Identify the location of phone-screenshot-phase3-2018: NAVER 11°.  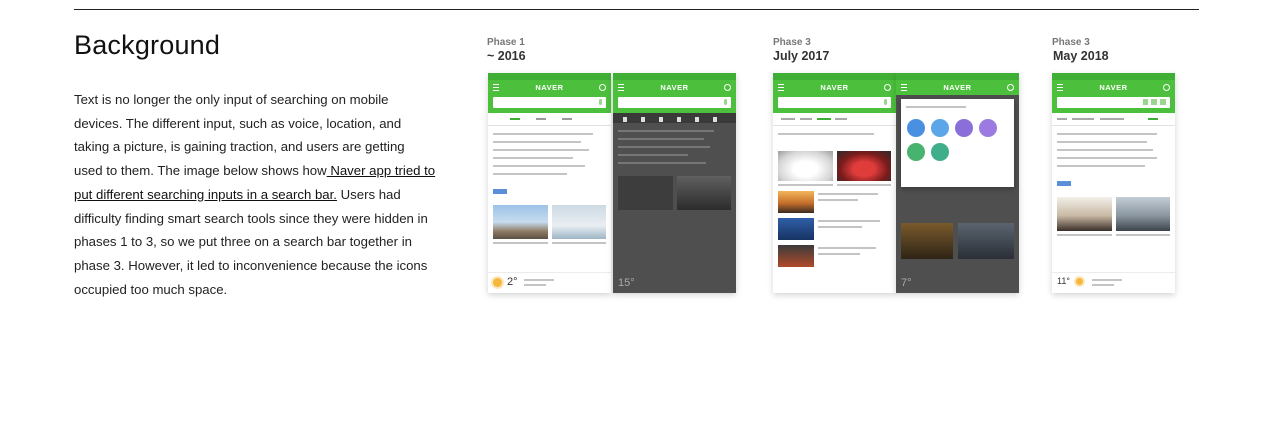
(1113, 183).